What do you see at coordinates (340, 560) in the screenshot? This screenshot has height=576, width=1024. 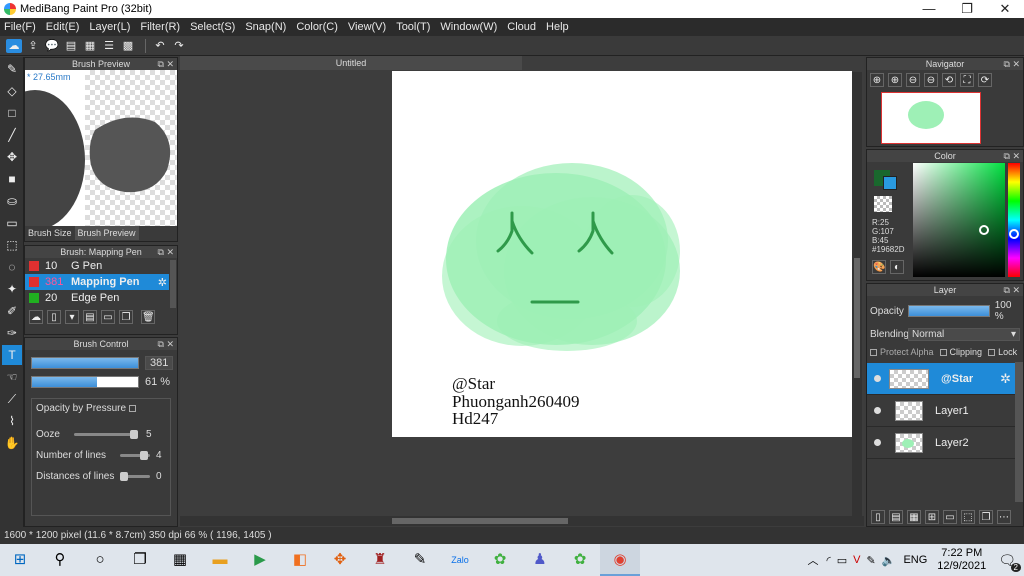 I see `teamviewer-icon: ✥` at bounding box center [340, 560].